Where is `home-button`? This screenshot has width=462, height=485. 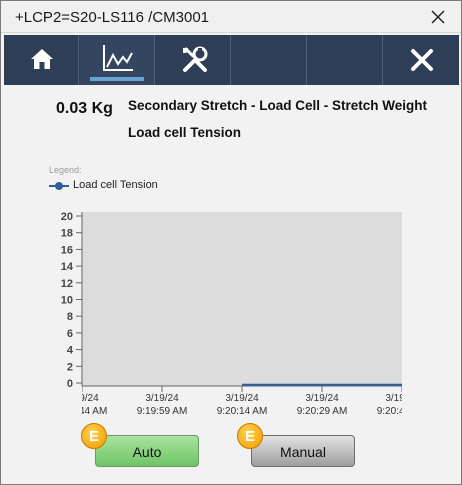
home-button is located at coordinates (41, 60).